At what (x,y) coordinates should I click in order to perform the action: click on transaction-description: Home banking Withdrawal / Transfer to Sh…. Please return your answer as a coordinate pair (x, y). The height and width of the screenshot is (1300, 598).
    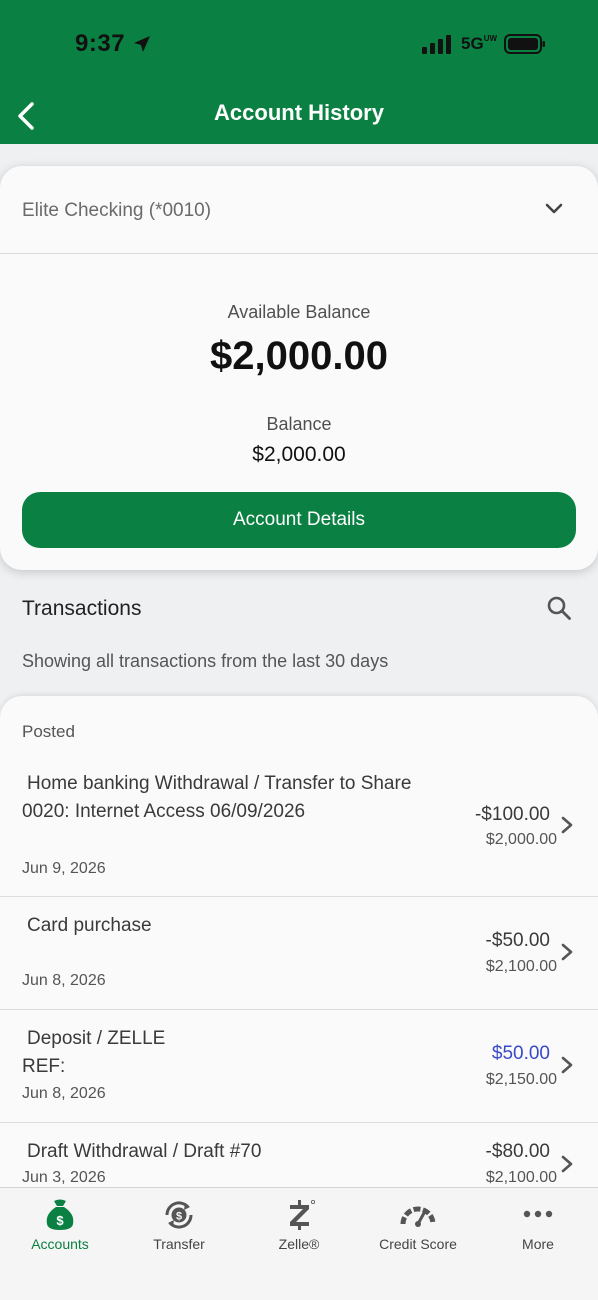
    Looking at the image, I should click on (237, 798).